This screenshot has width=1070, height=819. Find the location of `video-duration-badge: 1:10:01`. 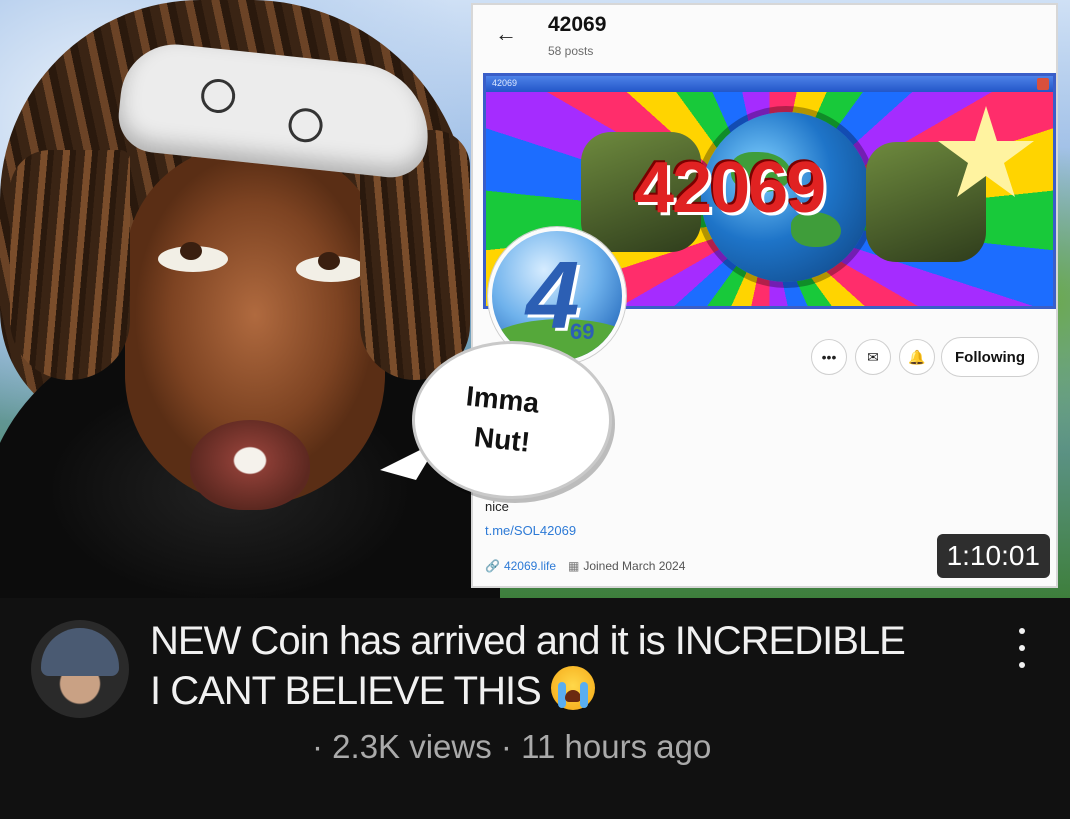

video-duration-badge: 1:10:01 is located at coordinates (993, 556).